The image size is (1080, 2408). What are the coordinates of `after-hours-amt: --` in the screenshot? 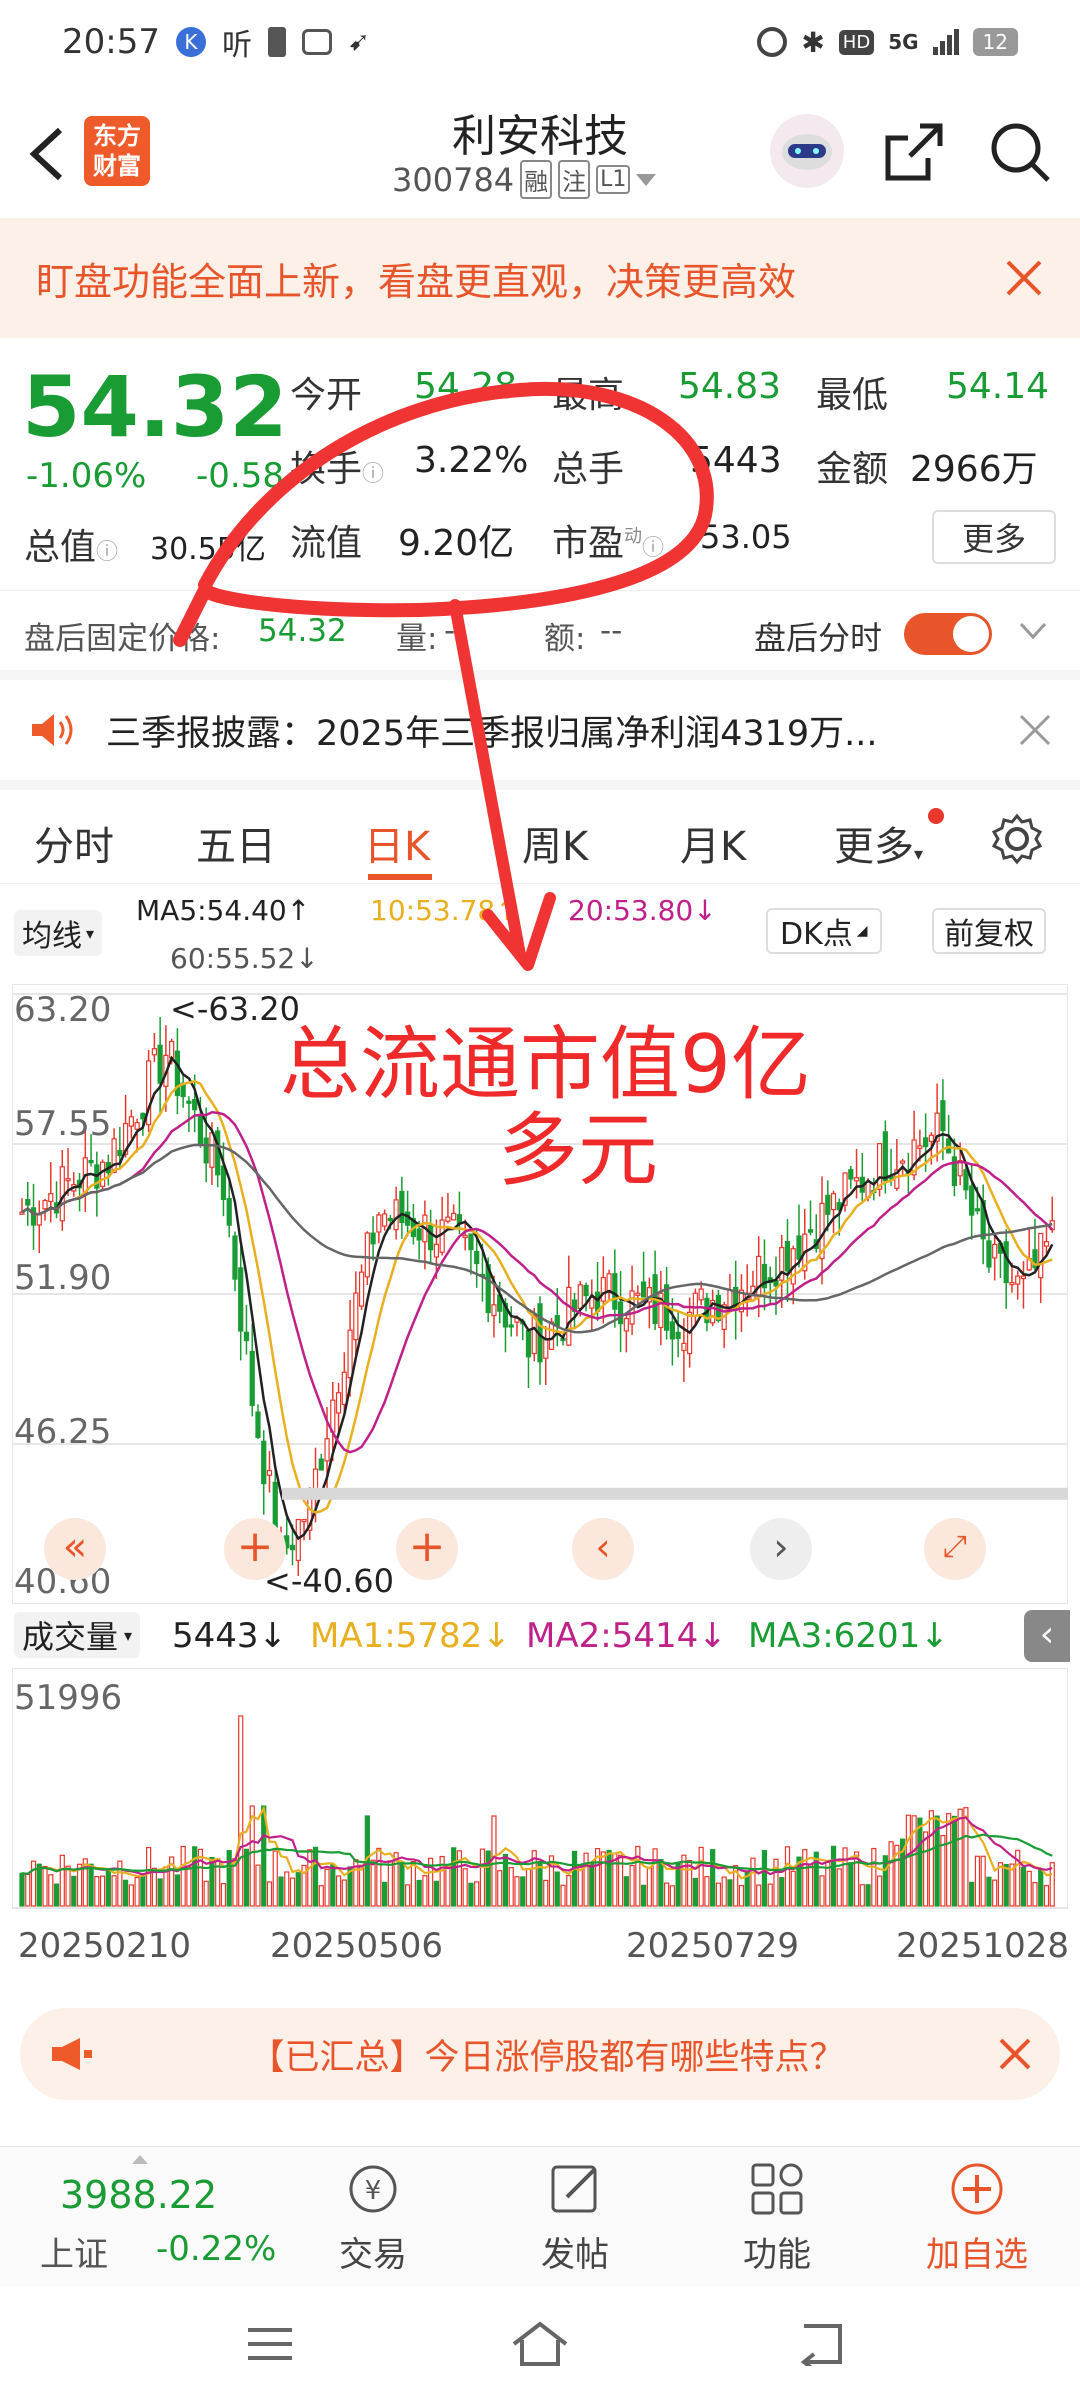 It's located at (611, 631).